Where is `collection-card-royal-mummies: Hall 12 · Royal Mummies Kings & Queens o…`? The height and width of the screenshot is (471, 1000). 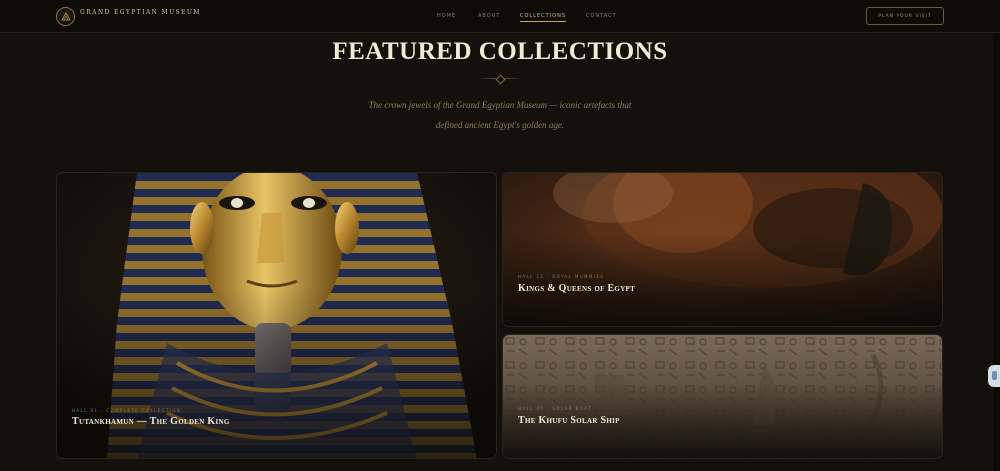 collection-card-royal-mummies: Hall 12 · Royal Mummies Kings & Queens o… is located at coordinates (722, 249).